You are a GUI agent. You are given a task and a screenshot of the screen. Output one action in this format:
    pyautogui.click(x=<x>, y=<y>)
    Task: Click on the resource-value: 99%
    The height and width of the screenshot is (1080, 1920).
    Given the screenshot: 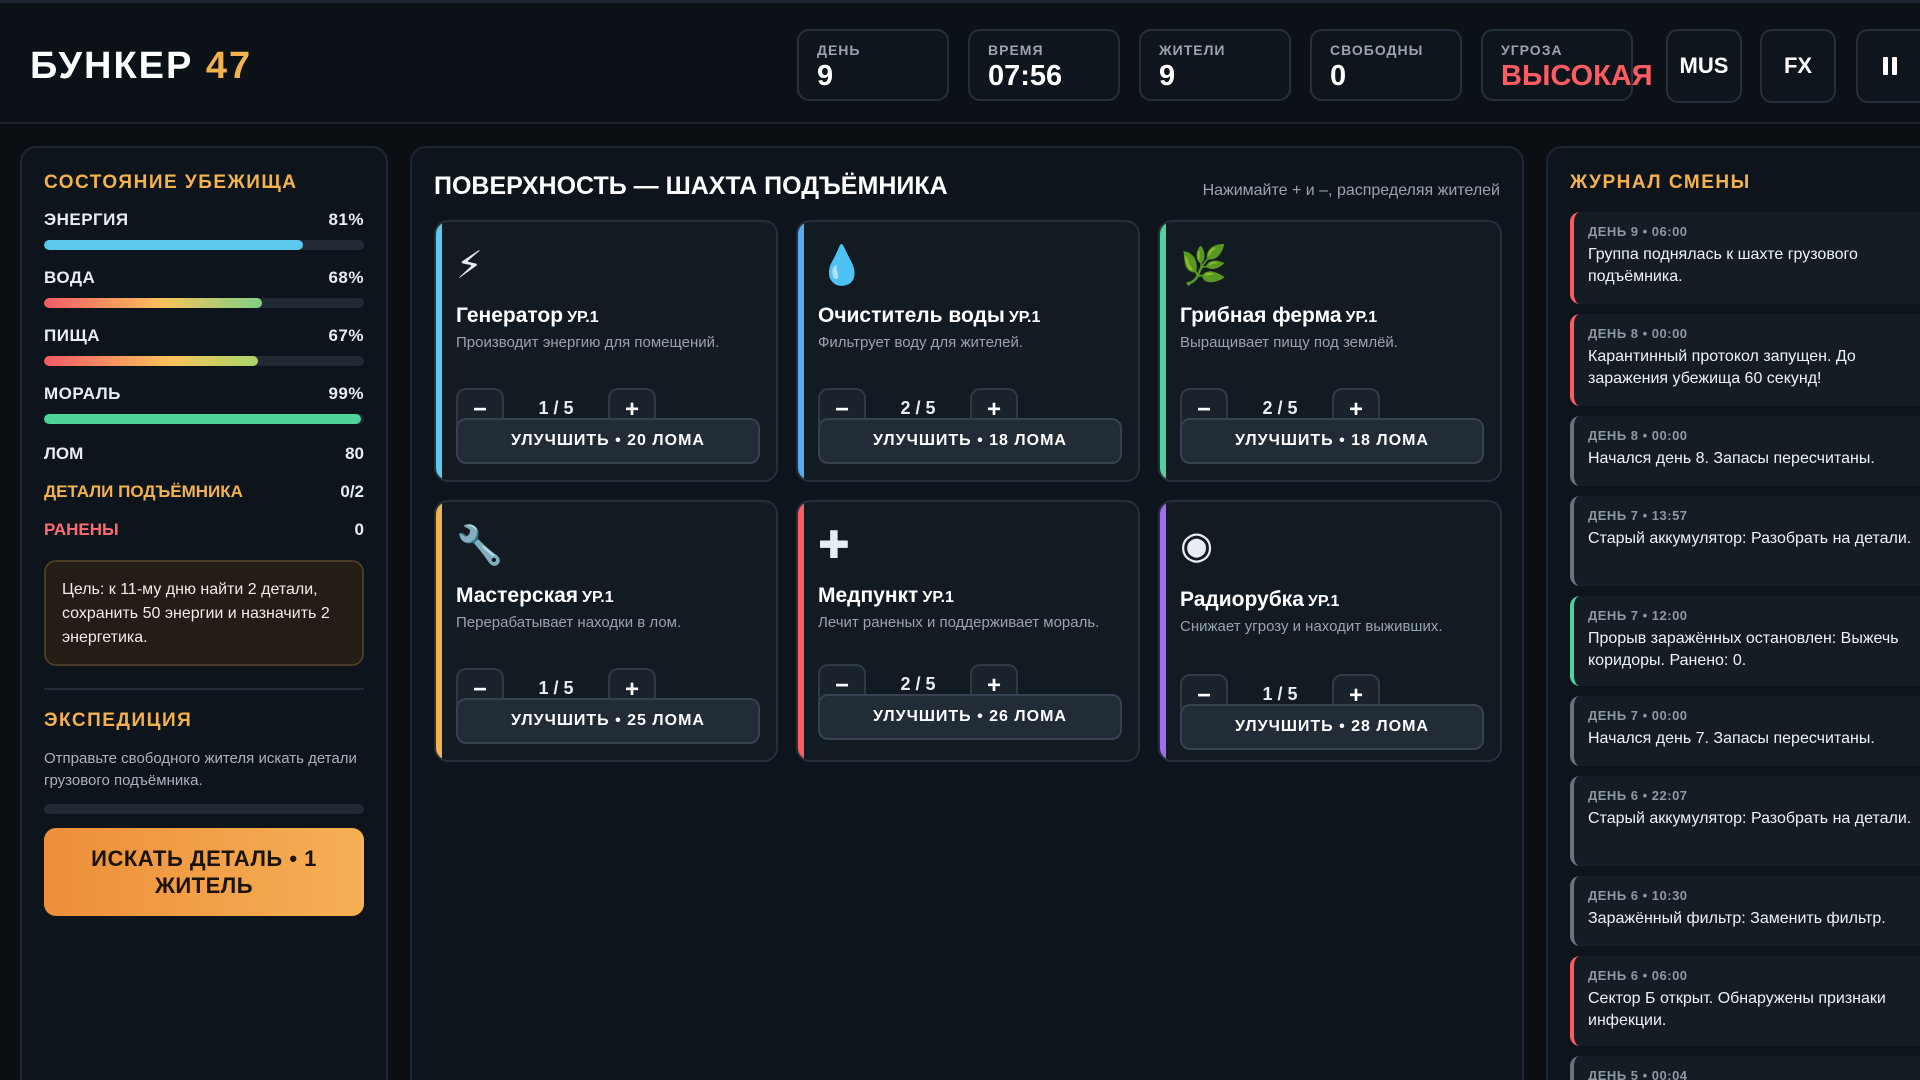 What is the action you would take?
    pyautogui.click(x=346, y=393)
    